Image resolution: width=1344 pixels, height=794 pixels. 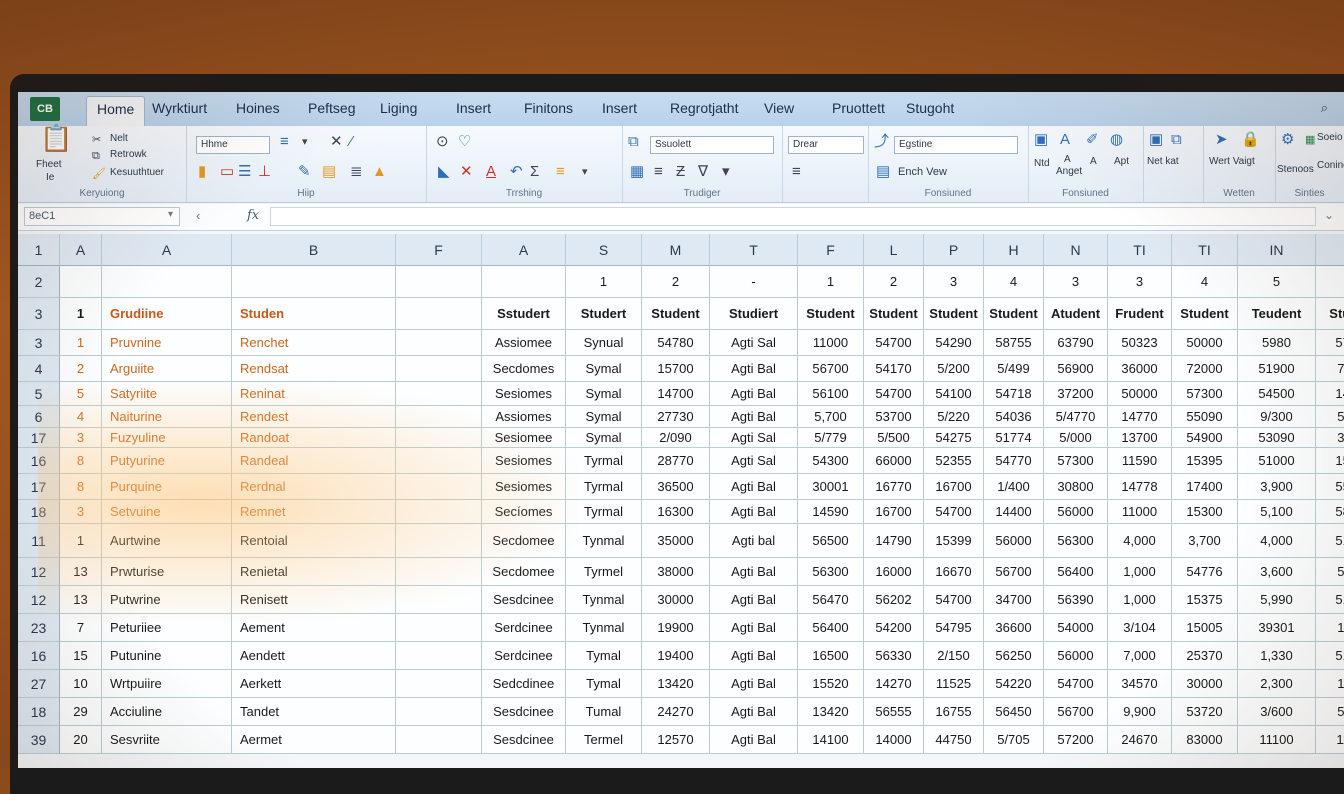 What do you see at coordinates (1330, 250) in the screenshot?
I see `column-header: MI` at bounding box center [1330, 250].